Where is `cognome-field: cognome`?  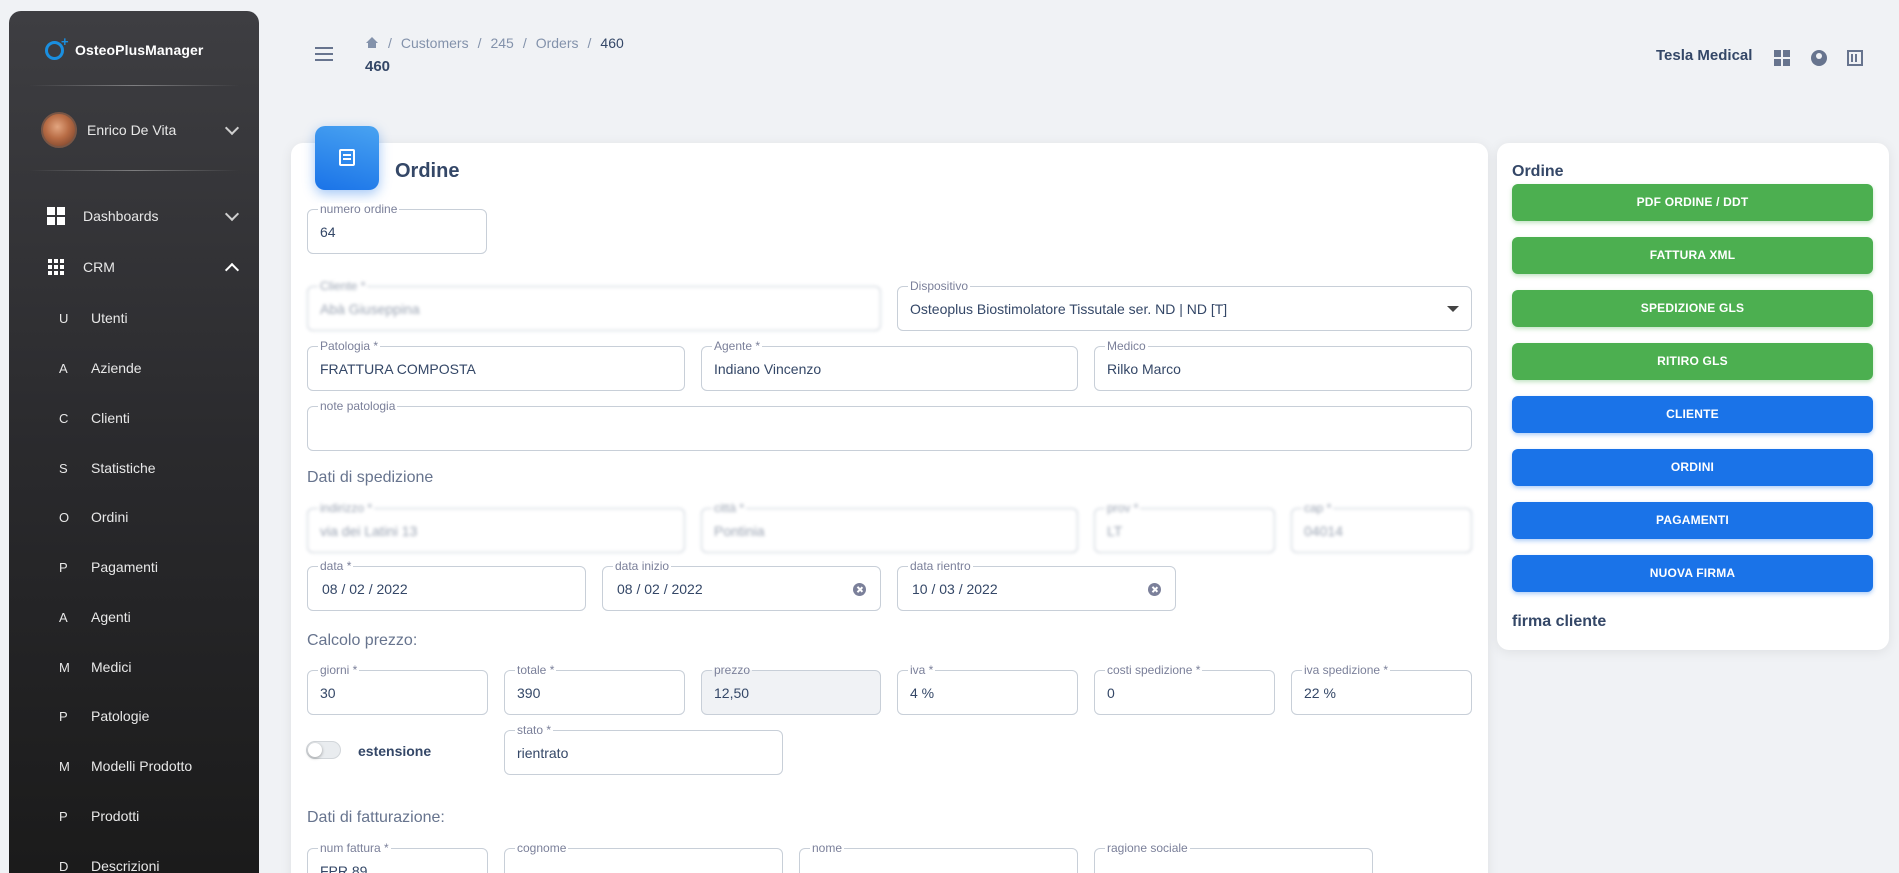
cognome-field: cognome is located at coordinates (643, 857).